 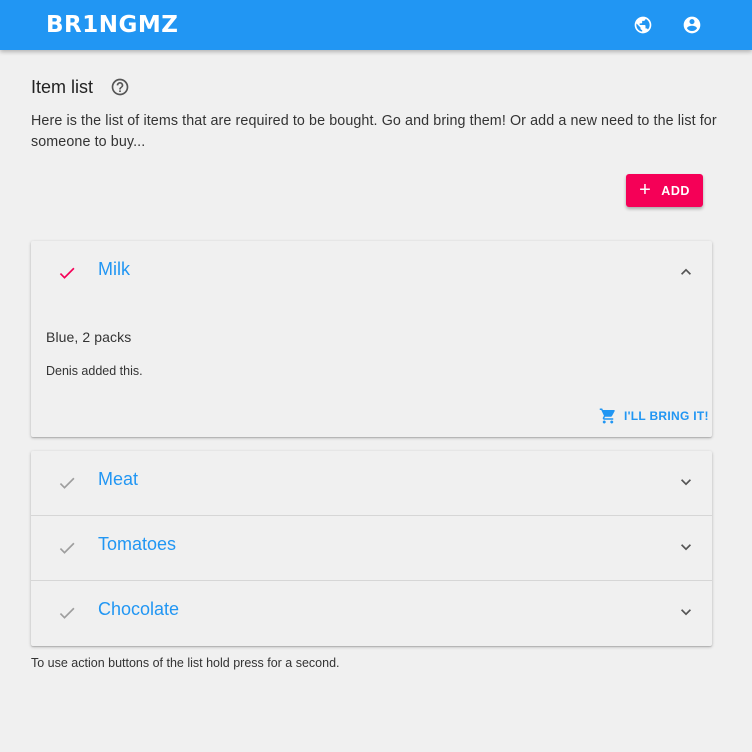 I want to click on add-button: + ADD, so click(x=664, y=190).